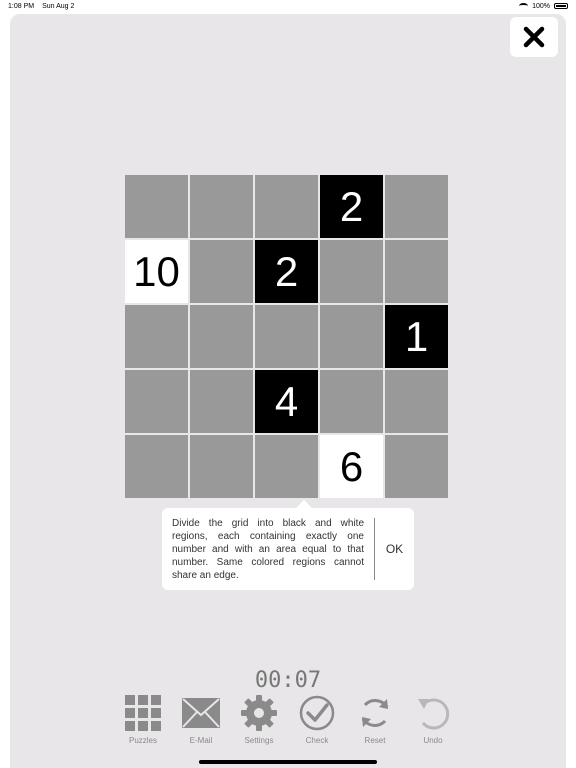 Image resolution: width=576 pixels, height=768 pixels. What do you see at coordinates (288, 762) in the screenshot?
I see `home-indicator` at bounding box center [288, 762].